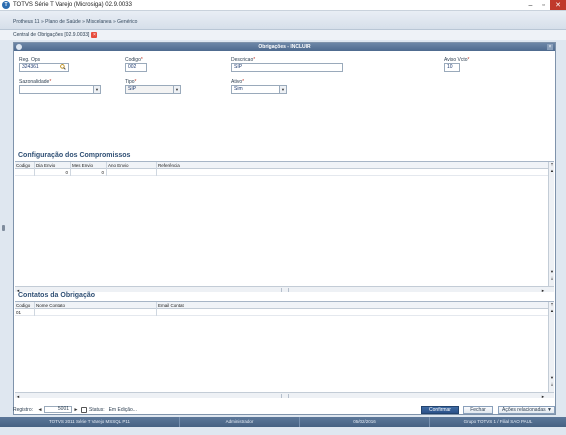 This screenshot has height=435, width=566. Describe the element at coordinates (287, 67) in the screenshot. I see `descricao-field: SIP` at that location.